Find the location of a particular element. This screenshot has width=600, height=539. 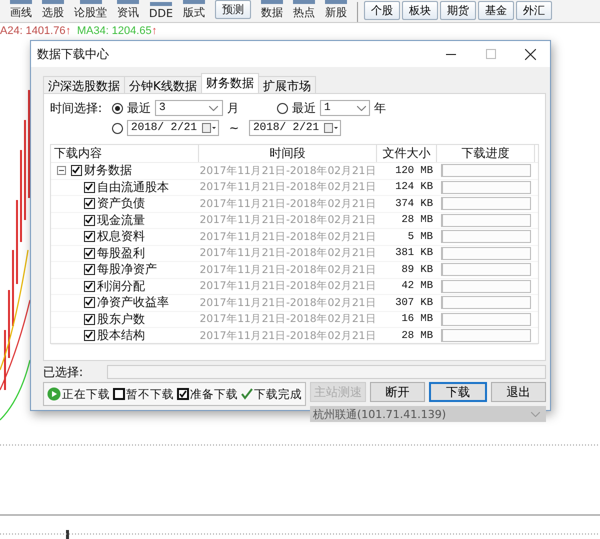

time-label: 时间选择: is located at coordinates (77, 108).